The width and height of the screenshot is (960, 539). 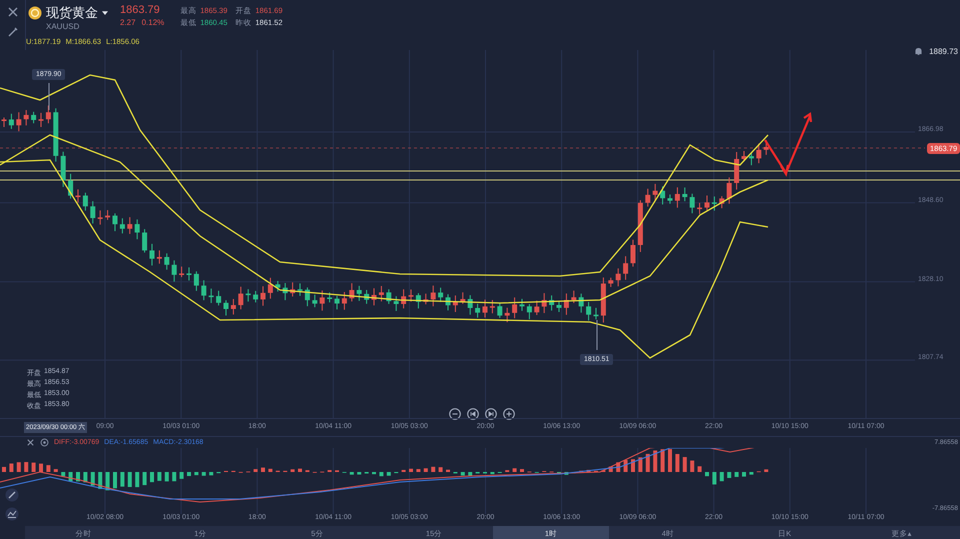 What do you see at coordinates (128, 22) in the screenshot?
I see `price-change: 2.27` at bounding box center [128, 22].